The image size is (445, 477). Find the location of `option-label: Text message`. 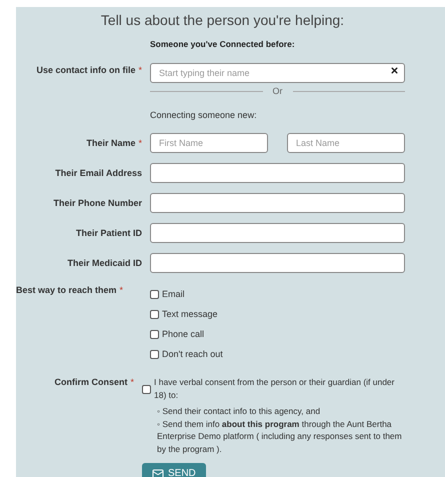

option-label: Text message is located at coordinates (190, 314).